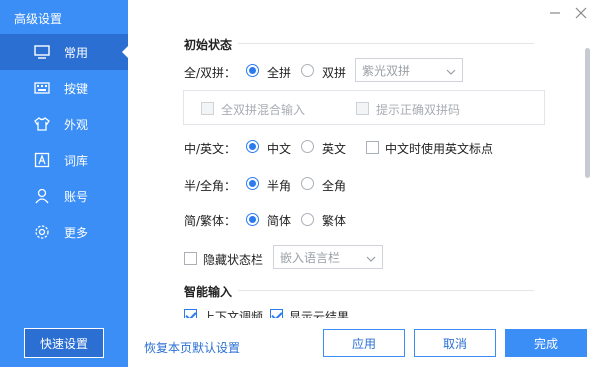 This screenshot has width=601, height=367. What do you see at coordinates (252, 146) in the screenshot?
I see `chinese-radio` at bounding box center [252, 146].